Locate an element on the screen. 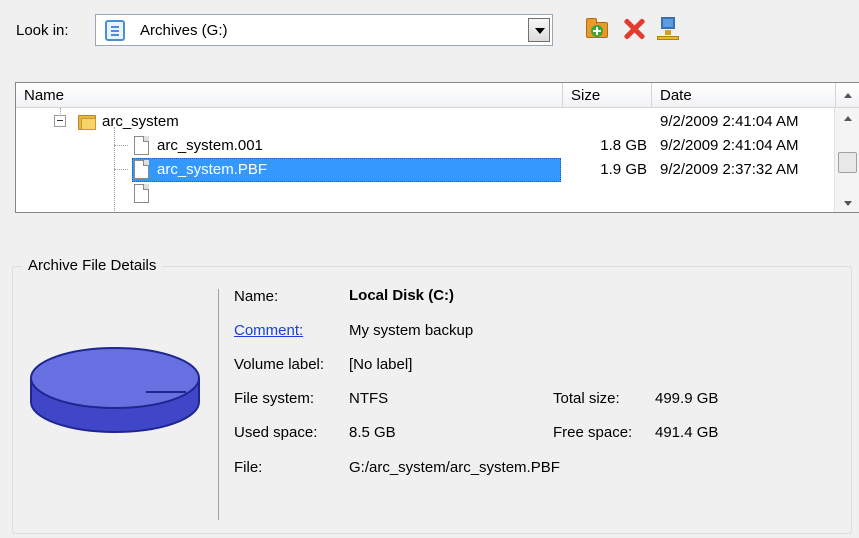  column-header-size: Size is located at coordinates (607, 95).